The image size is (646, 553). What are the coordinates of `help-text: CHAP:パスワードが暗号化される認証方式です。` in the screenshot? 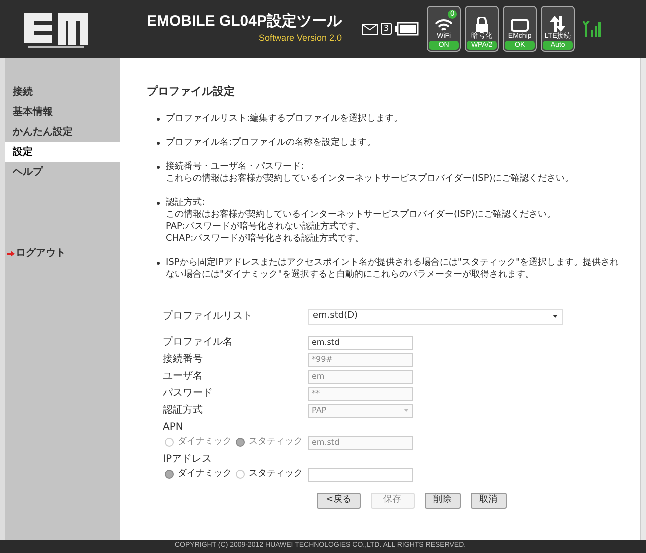 It's located at (266, 238).